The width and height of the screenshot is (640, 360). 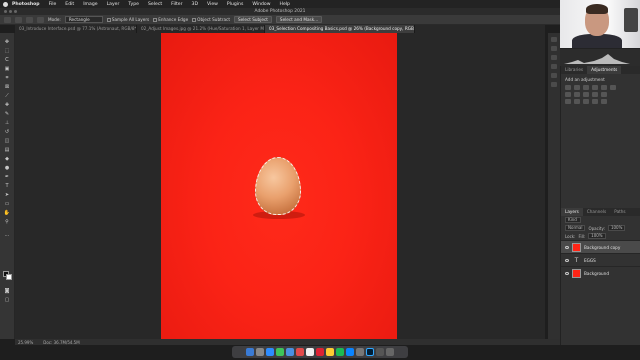 What do you see at coordinates (586, 94) in the screenshot?
I see `photo-filter-icon` at bounding box center [586, 94].